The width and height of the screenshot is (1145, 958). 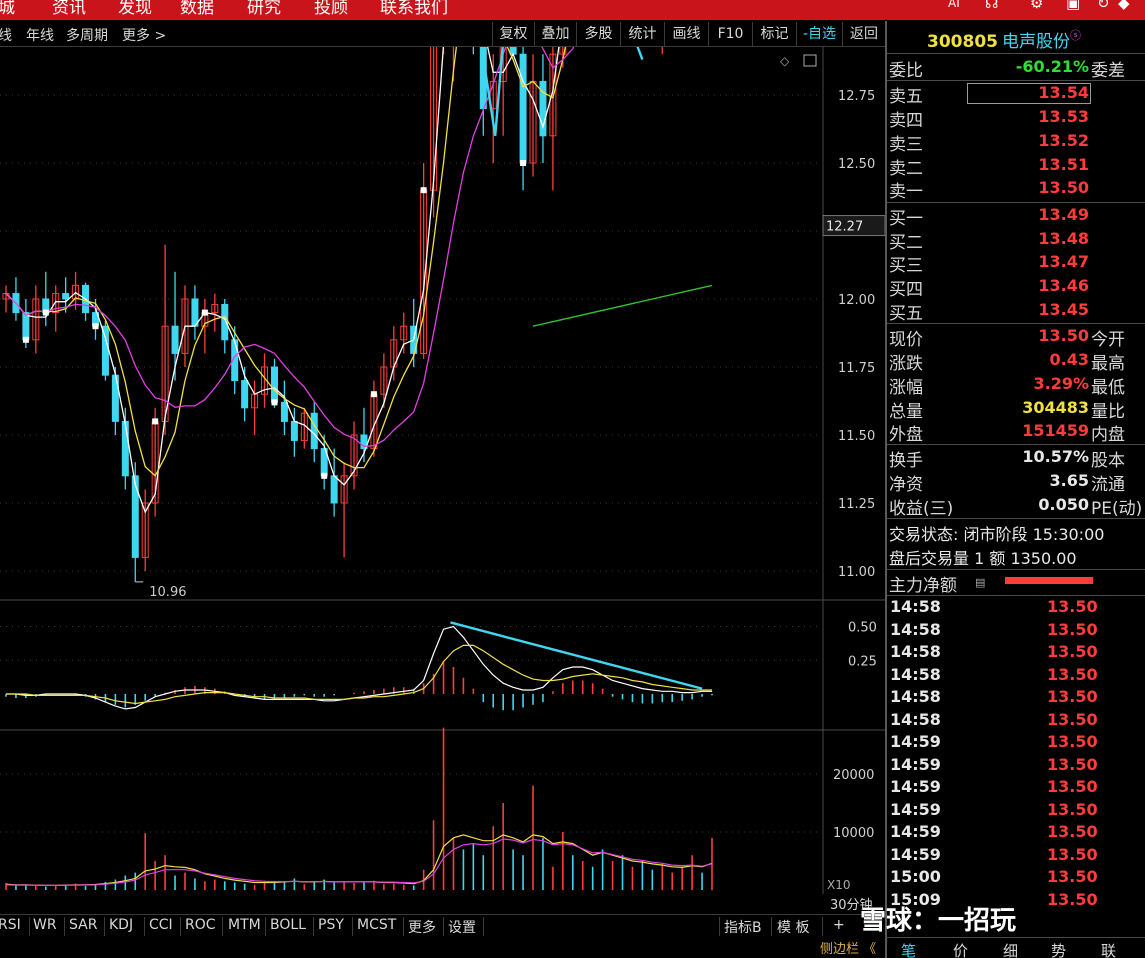 What do you see at coordinates (915, 831) in the screenshot?
I see `tick-time: 14:59` at bounding box center [915, 831].